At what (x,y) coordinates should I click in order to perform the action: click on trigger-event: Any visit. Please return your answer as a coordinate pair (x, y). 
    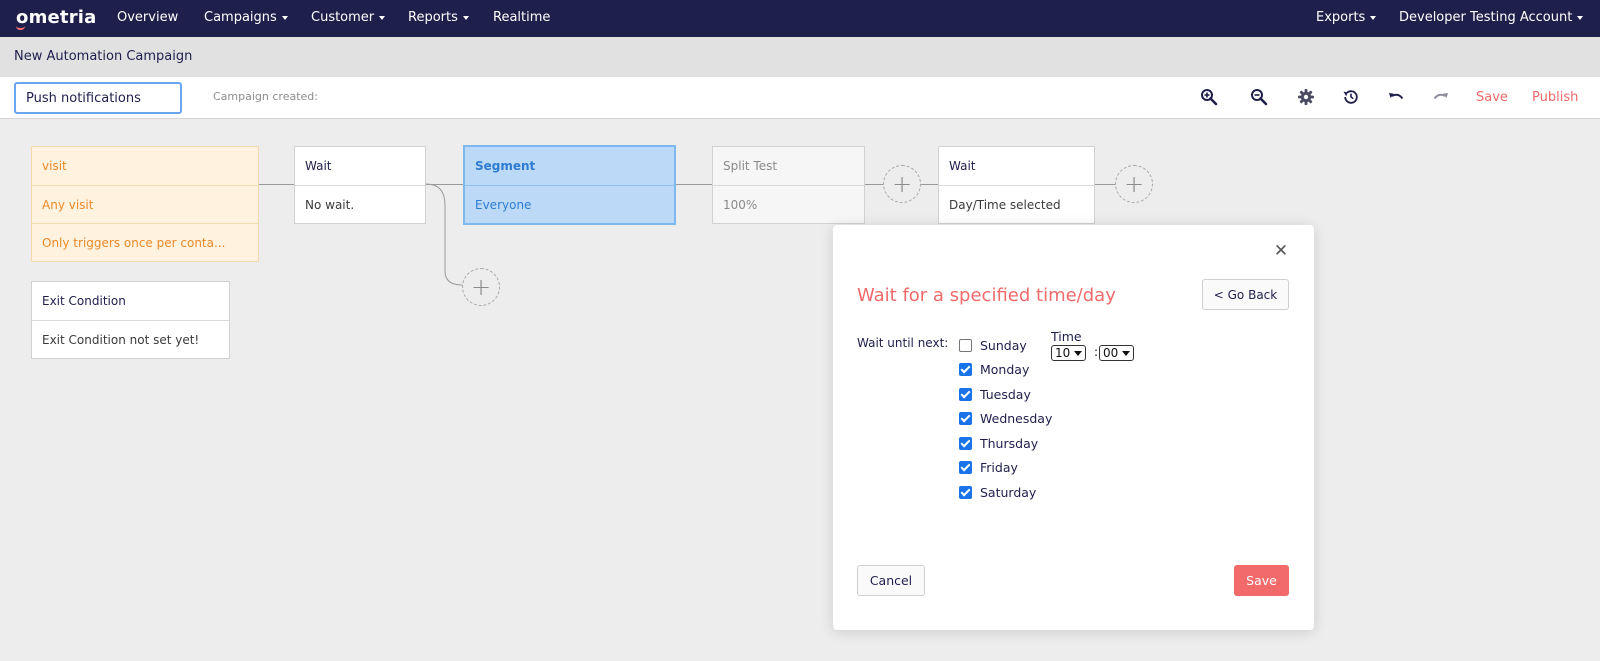
    Looking at the image, I should click on (145, 204).